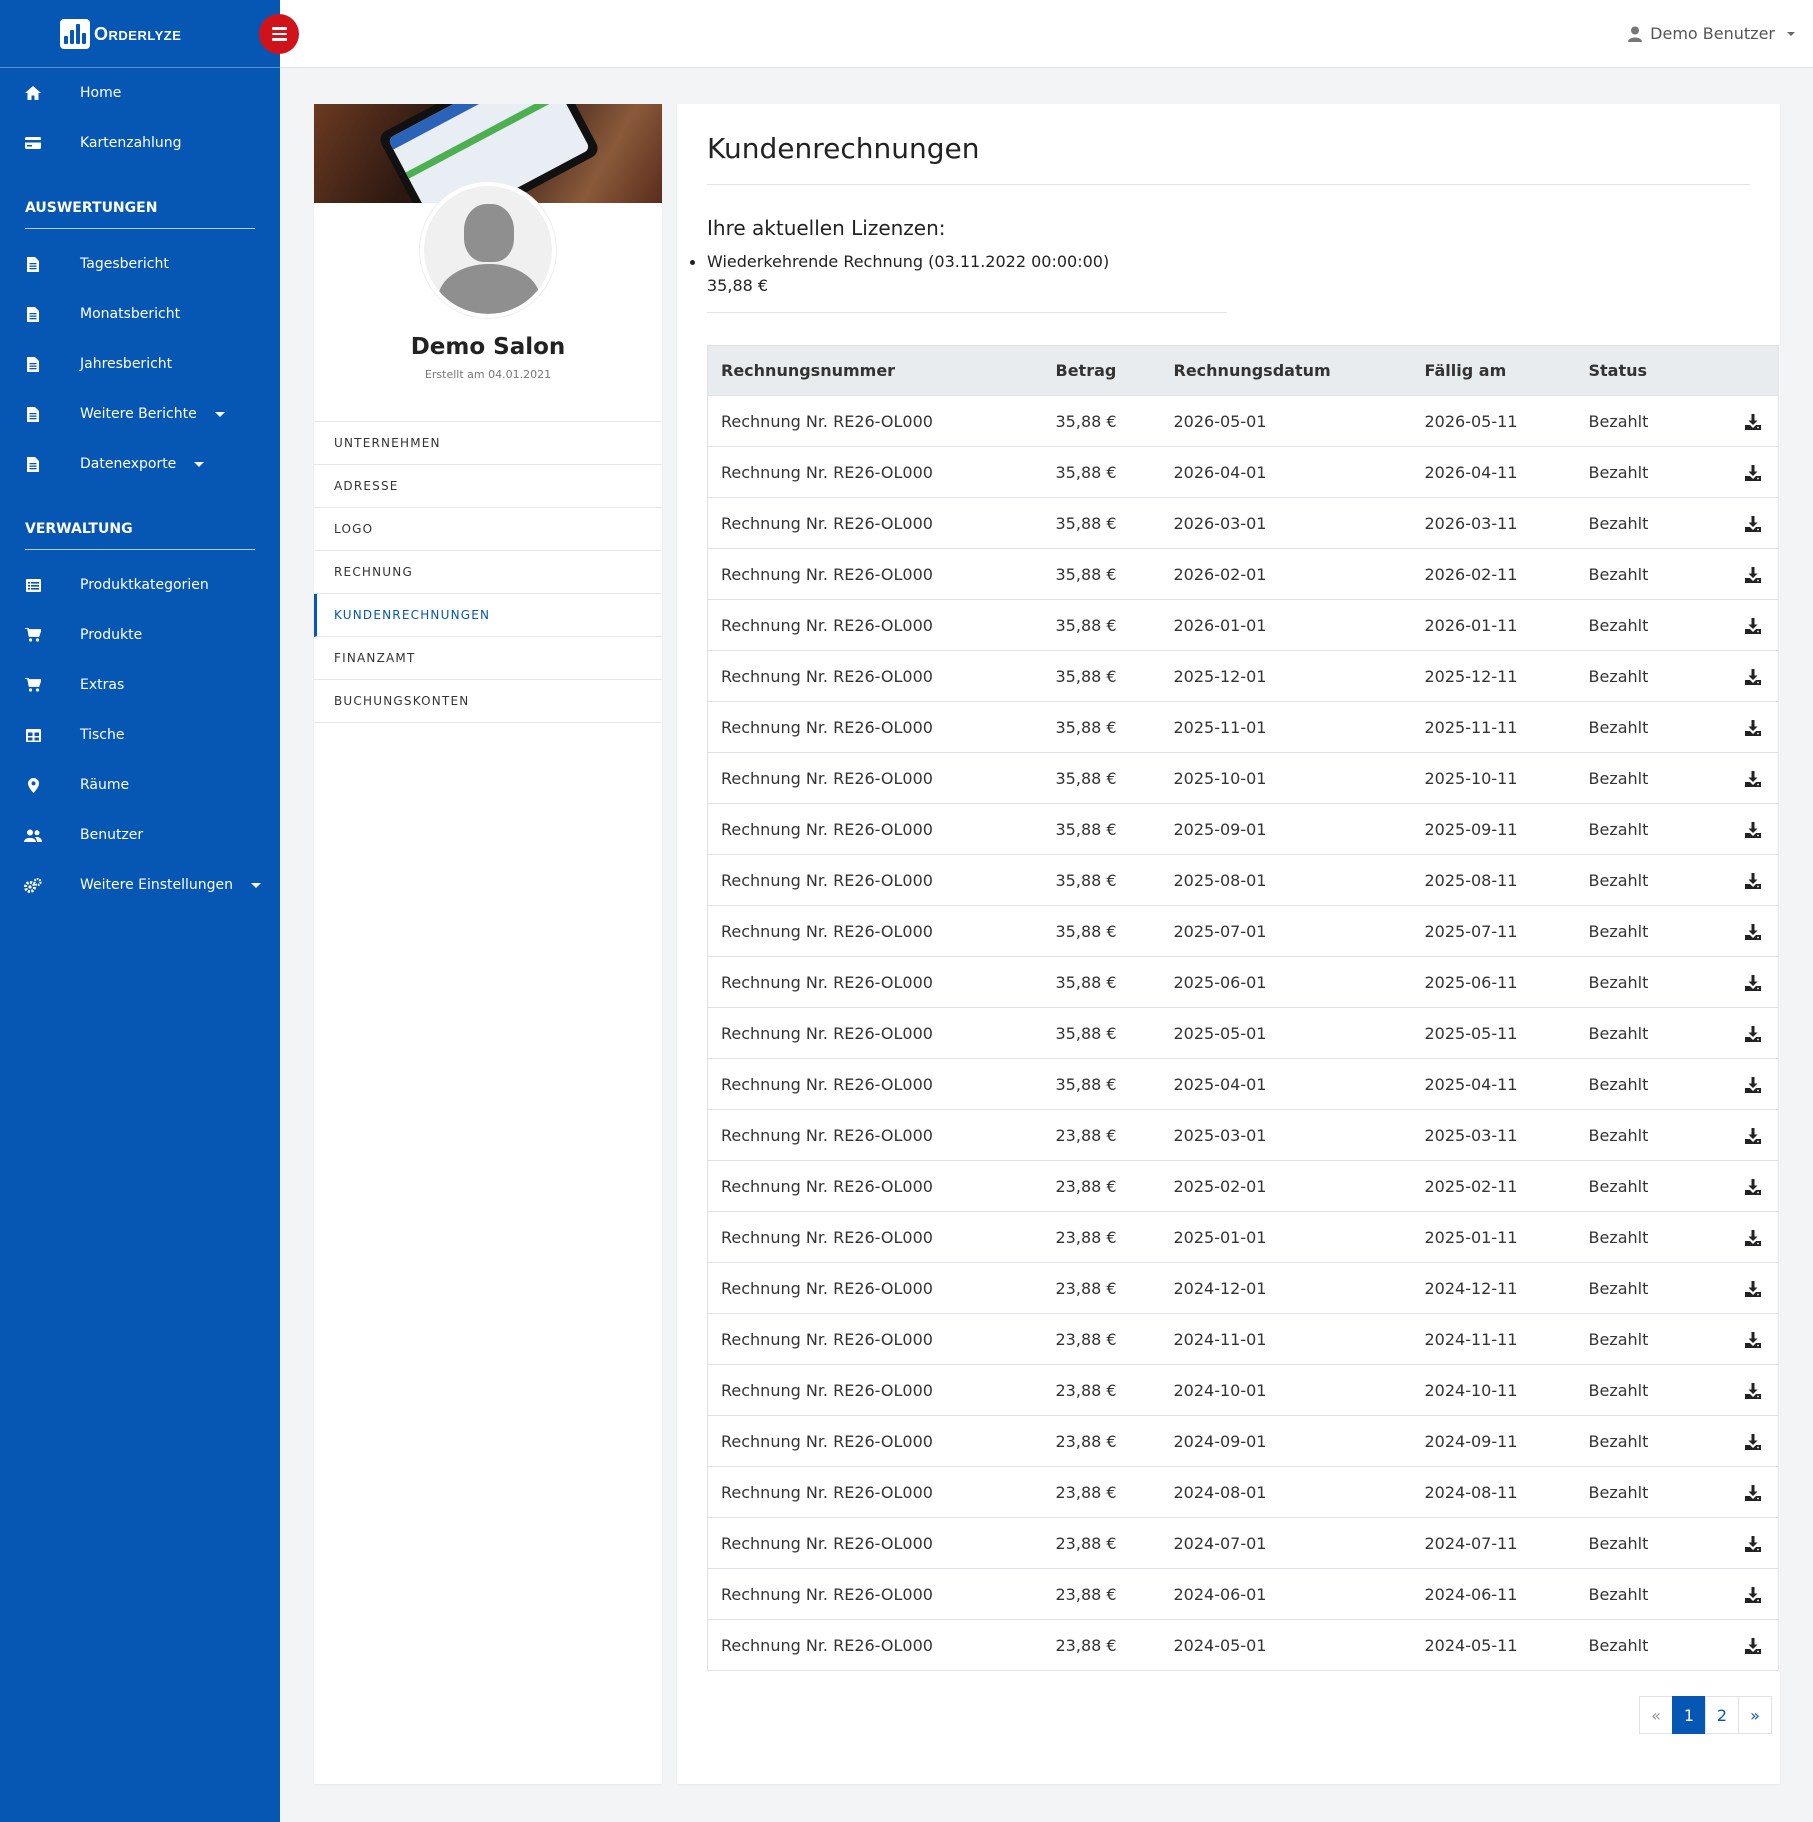  What do you see at coordinates (1286, 1288) in the screenshot?
I see `invoice-date: 2024-12-01` at bounding box center [1286, 1288].